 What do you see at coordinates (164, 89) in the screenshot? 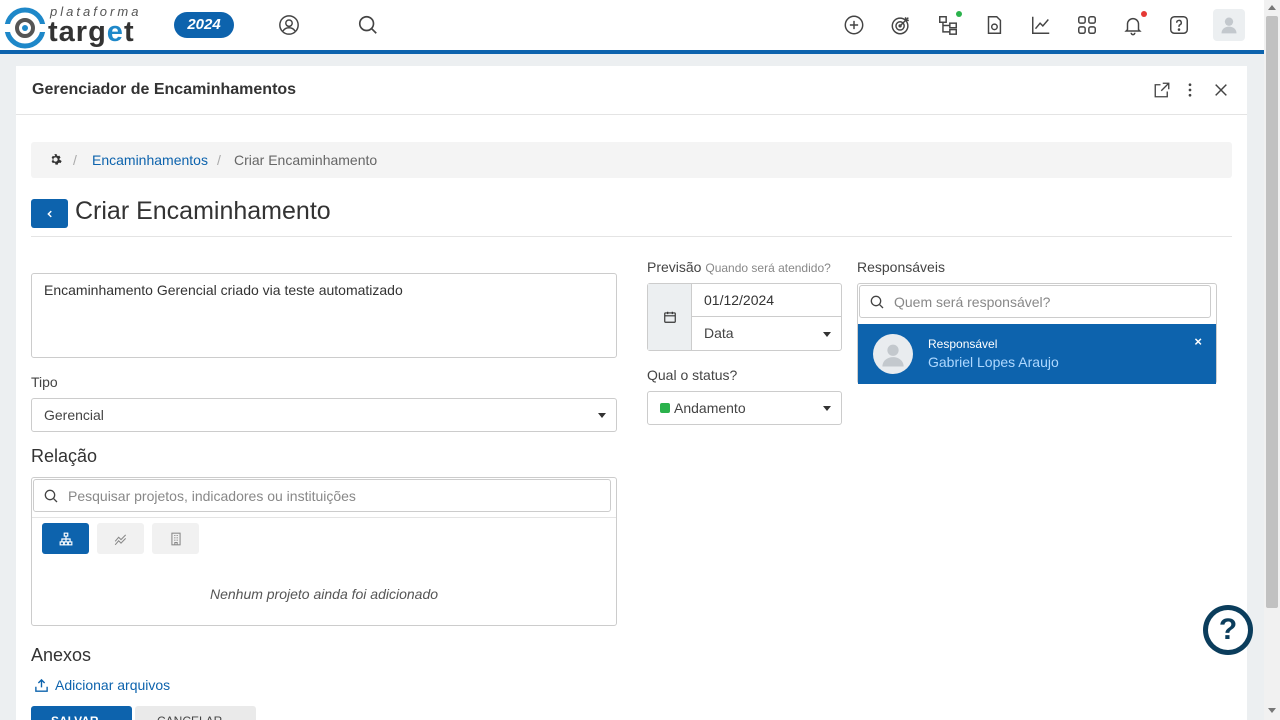
I see `panel-title: Gerenciador de Encaminhamentos` at bounding box center [164, 89].